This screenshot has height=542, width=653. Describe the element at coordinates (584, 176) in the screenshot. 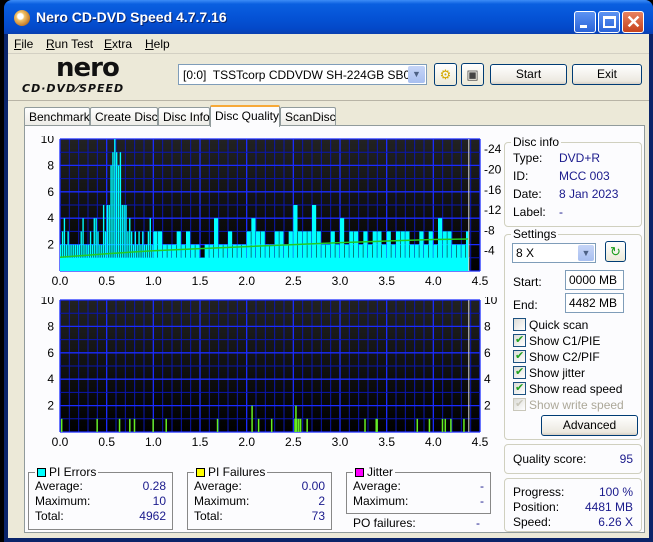

I see `disc-id-value: MCC 003` at that location.